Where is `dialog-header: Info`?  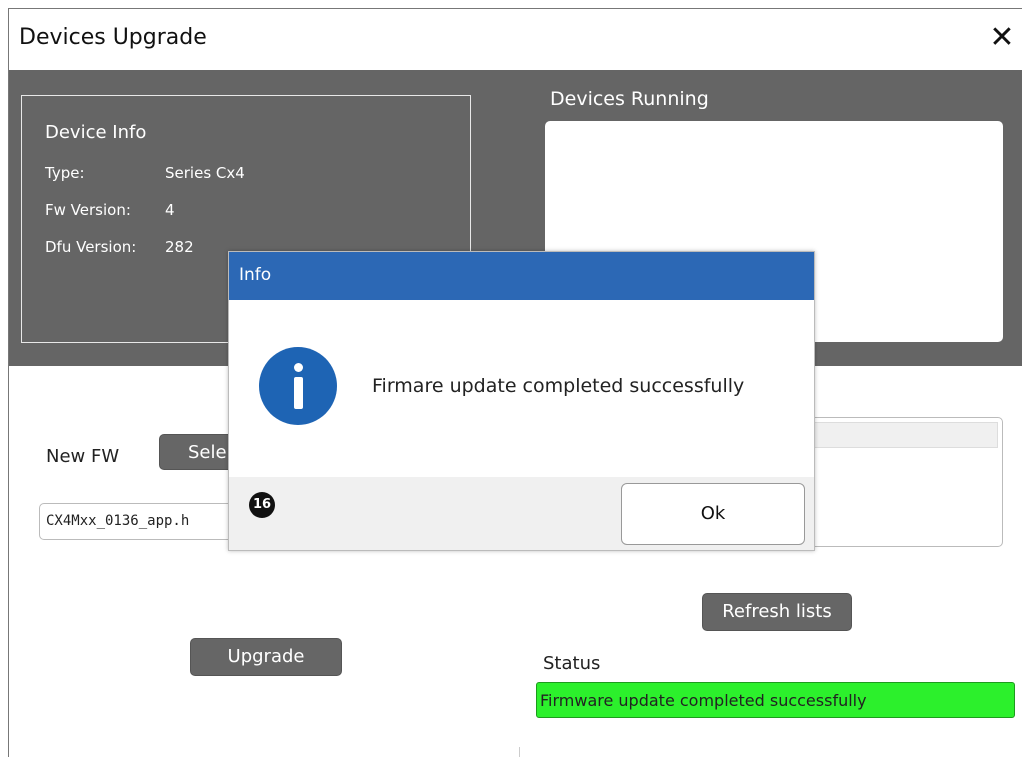 dialog-header: Info is located at coordinates (521, 276).